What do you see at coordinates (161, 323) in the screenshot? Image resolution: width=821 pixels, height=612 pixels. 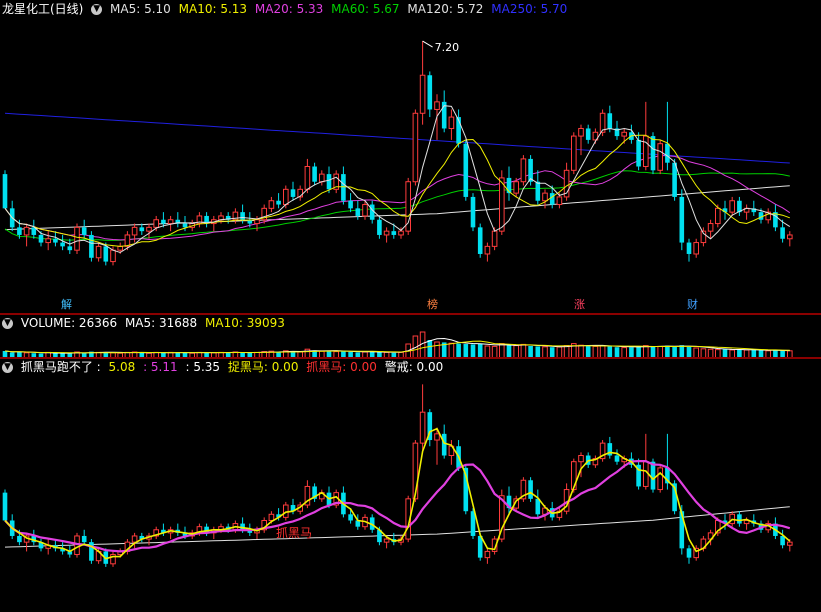 I see `volume-ma5-label: MA5: 31688` at bounding box center [161, 323].